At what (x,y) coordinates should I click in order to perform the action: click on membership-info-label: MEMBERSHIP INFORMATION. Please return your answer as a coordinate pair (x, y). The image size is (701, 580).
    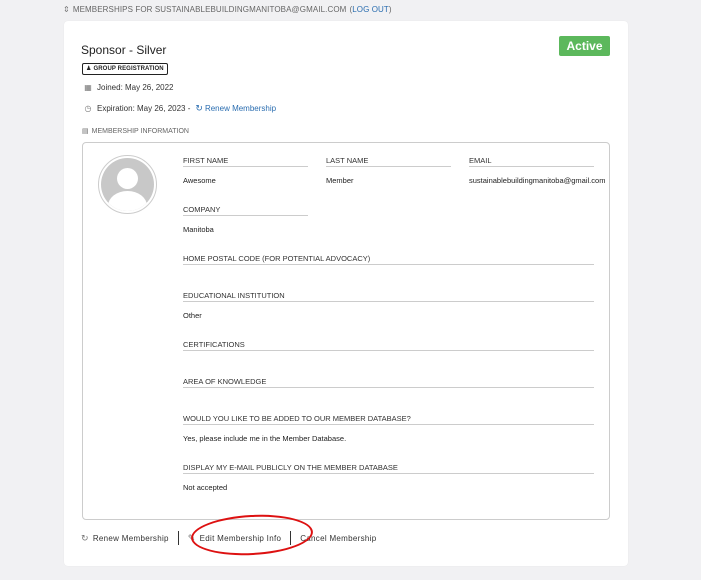
    Looking at the image, I should click on (140, 131).